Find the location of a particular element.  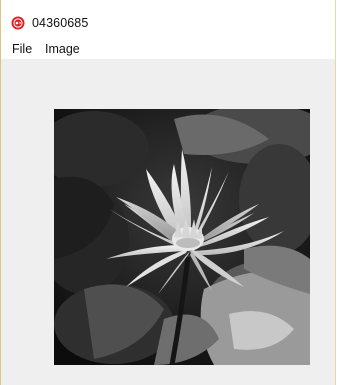

menu-image: Image is located at coordinates (62, 49).